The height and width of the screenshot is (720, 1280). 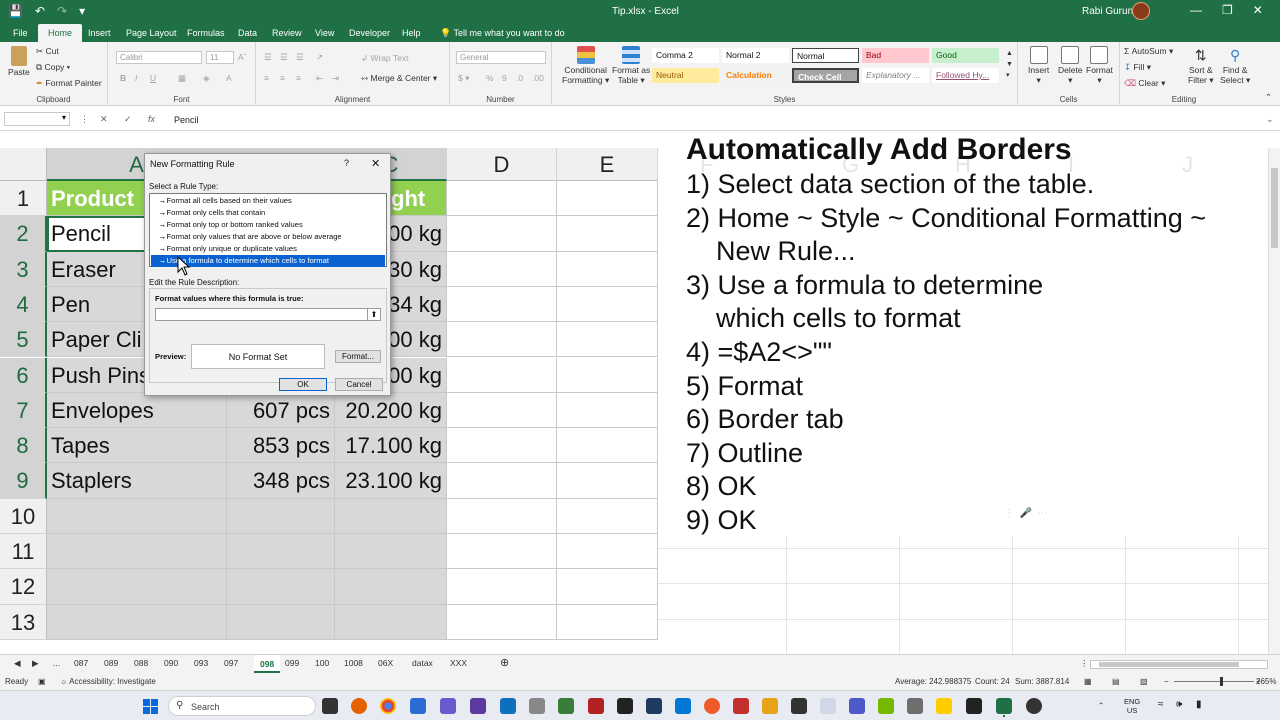 What do you see at coordinates (755, 55) in the screenshot?
I see `cell-style-1: Normal 2` at bounding box center [755, 55].